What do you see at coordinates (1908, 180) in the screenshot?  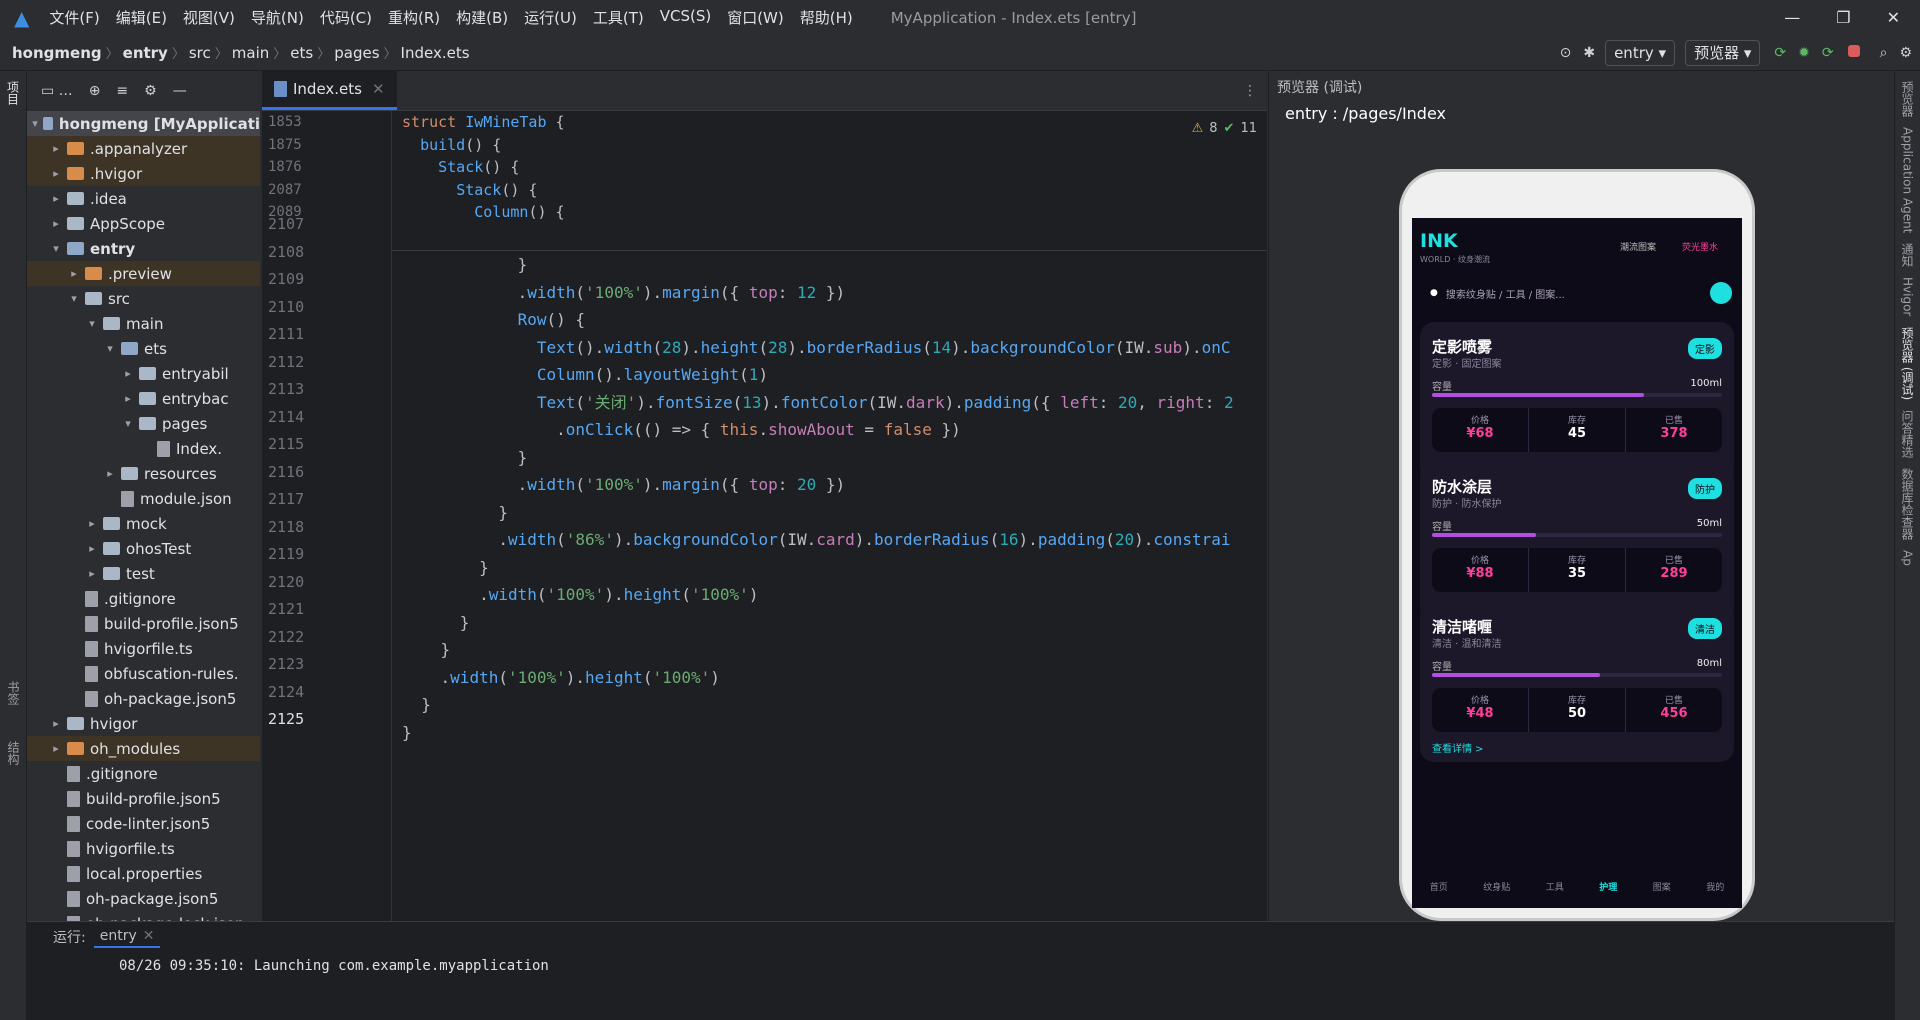 I see `right-tool-tab: Application Agent` at bounding box center [1908, 180].